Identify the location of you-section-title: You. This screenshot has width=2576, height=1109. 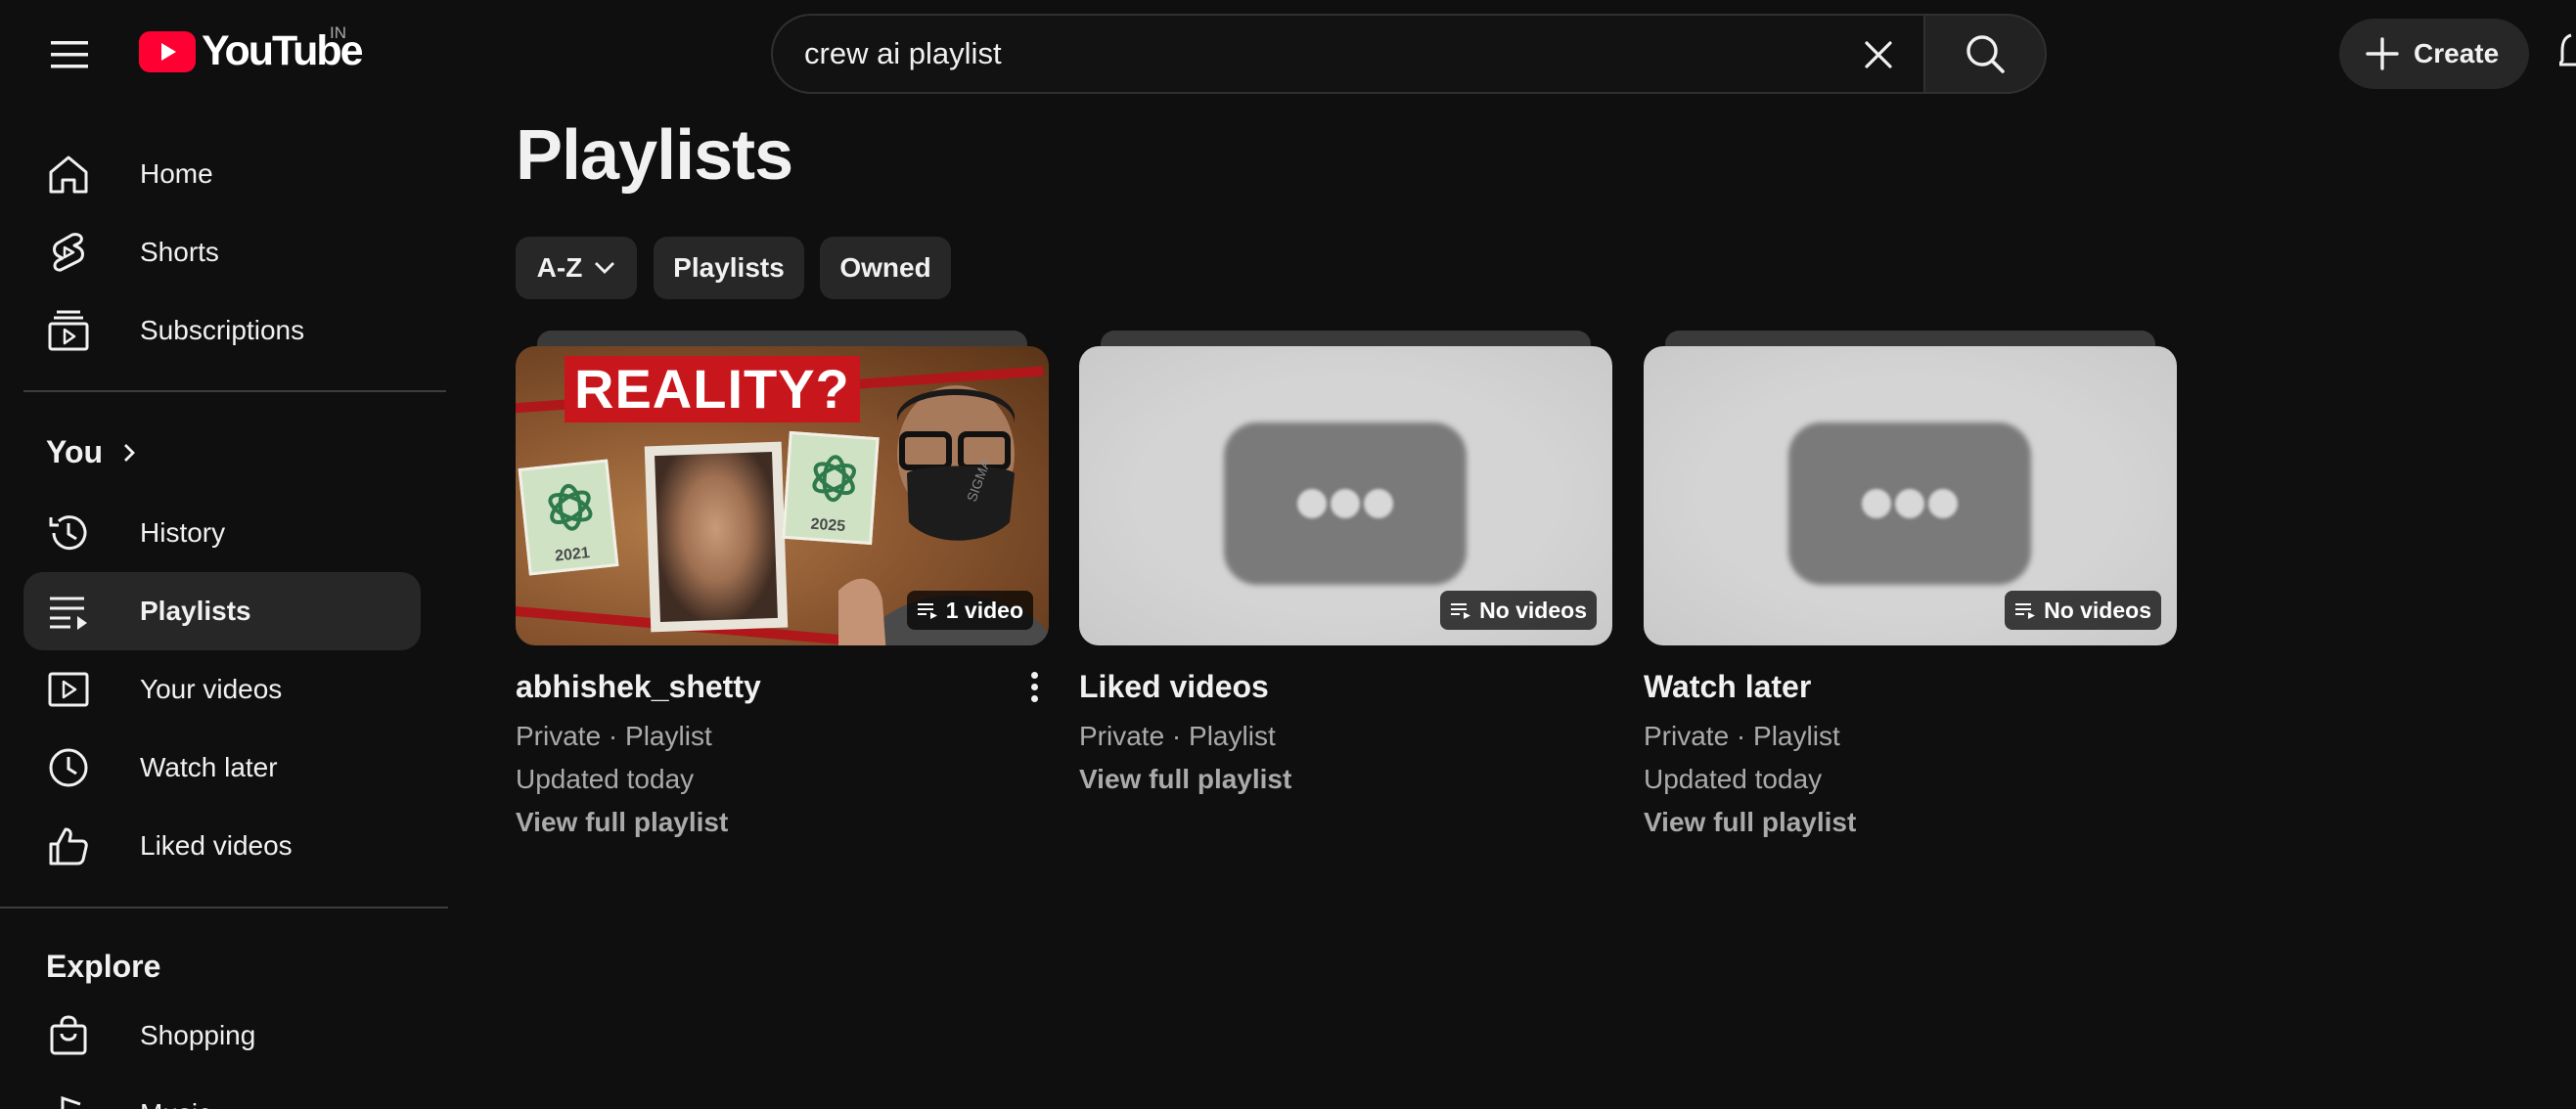
(91, 452).